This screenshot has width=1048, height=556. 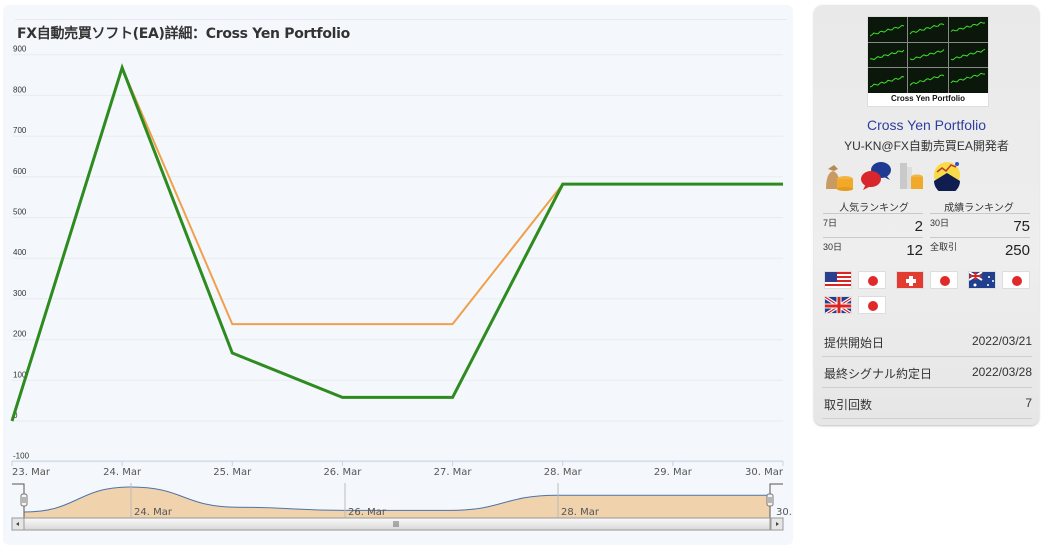 I want to click on y-tick-label: 500, so click(x=20, y=212).